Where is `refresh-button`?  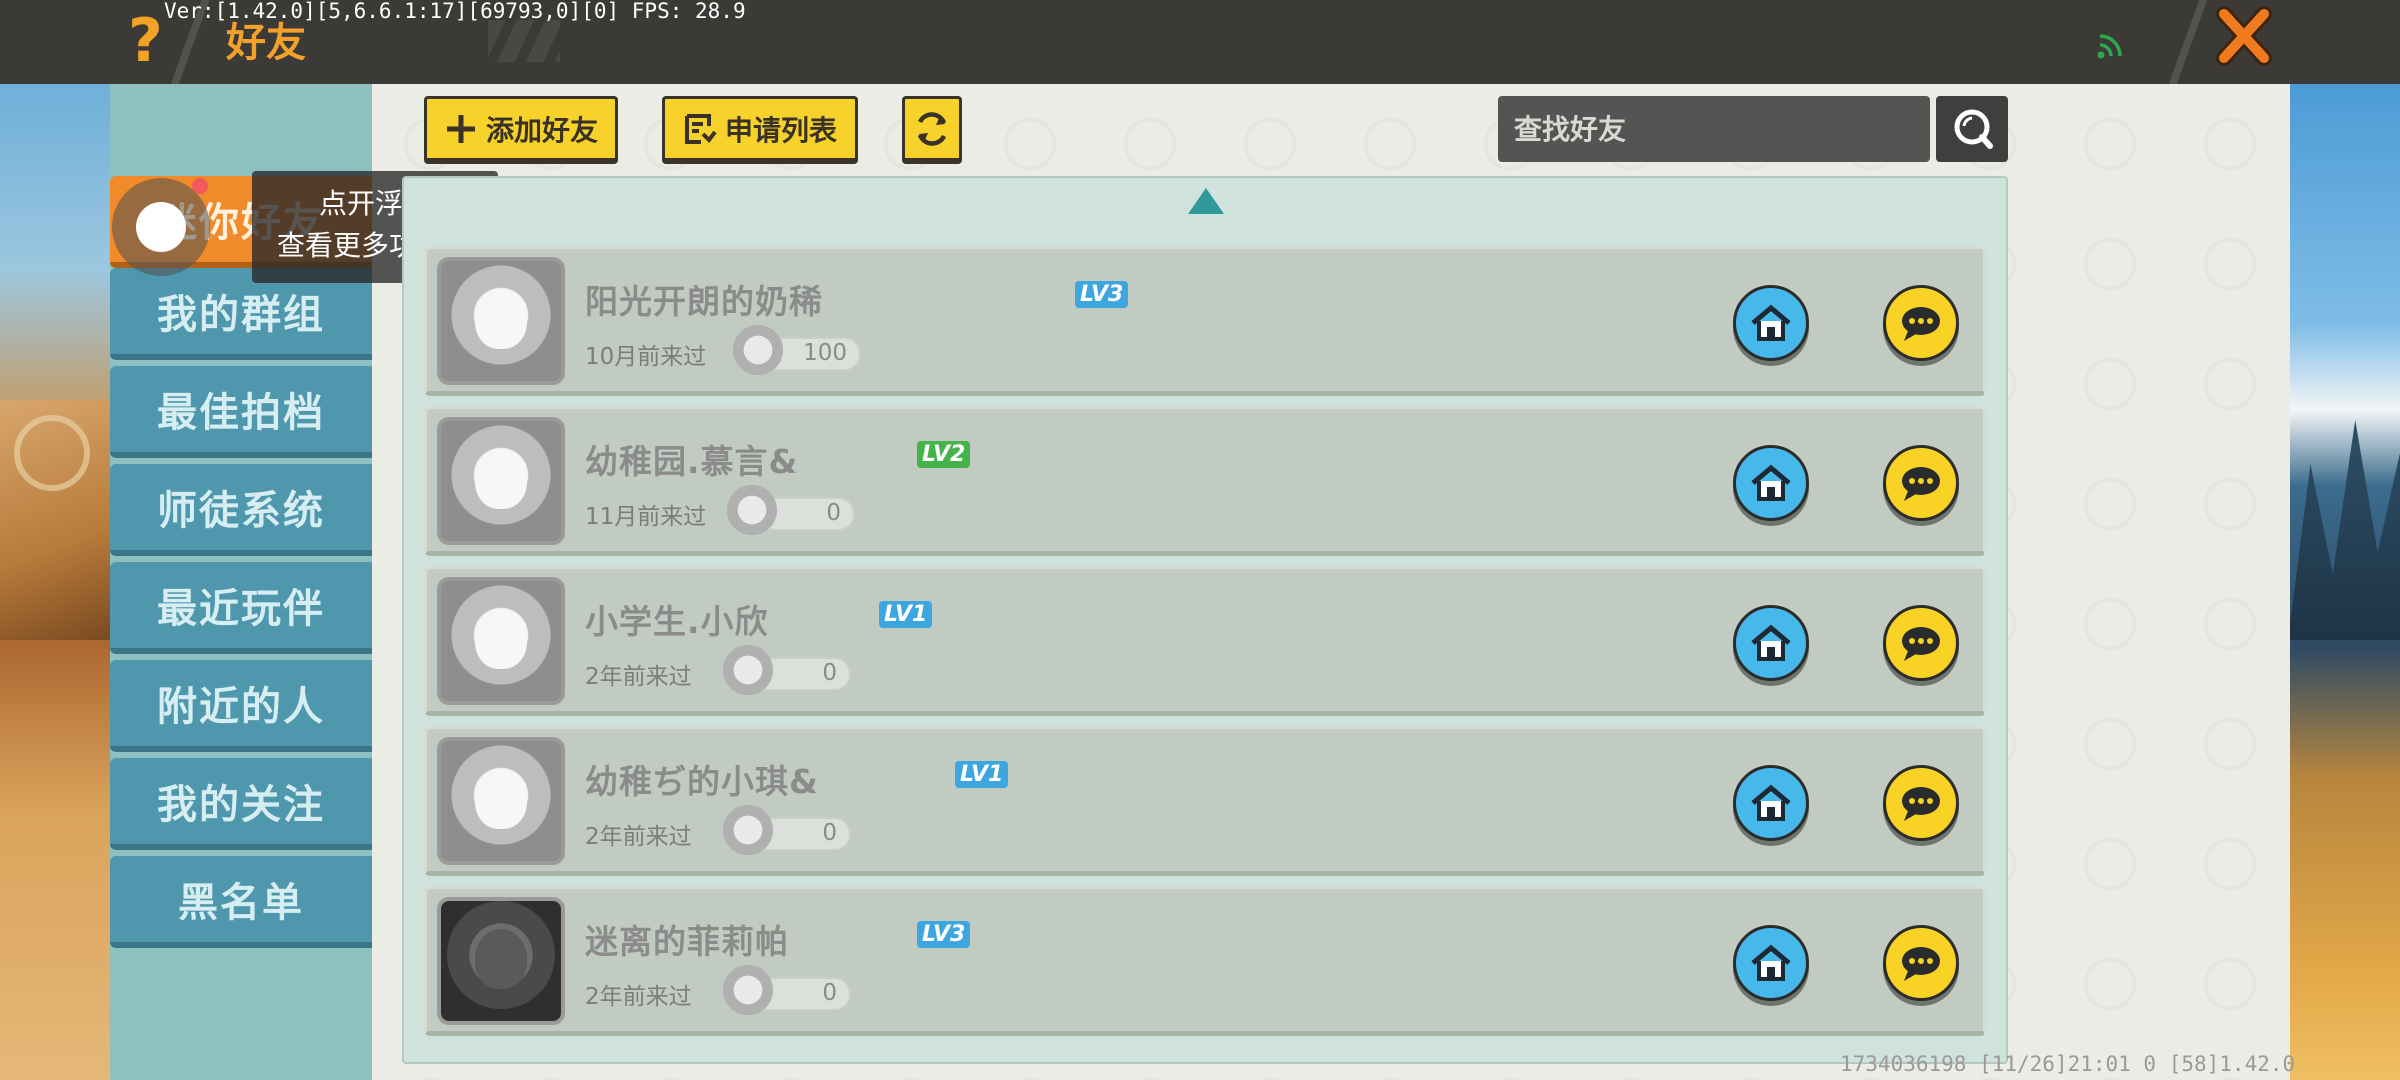
refresh-button is located at coordinates (932, 130).